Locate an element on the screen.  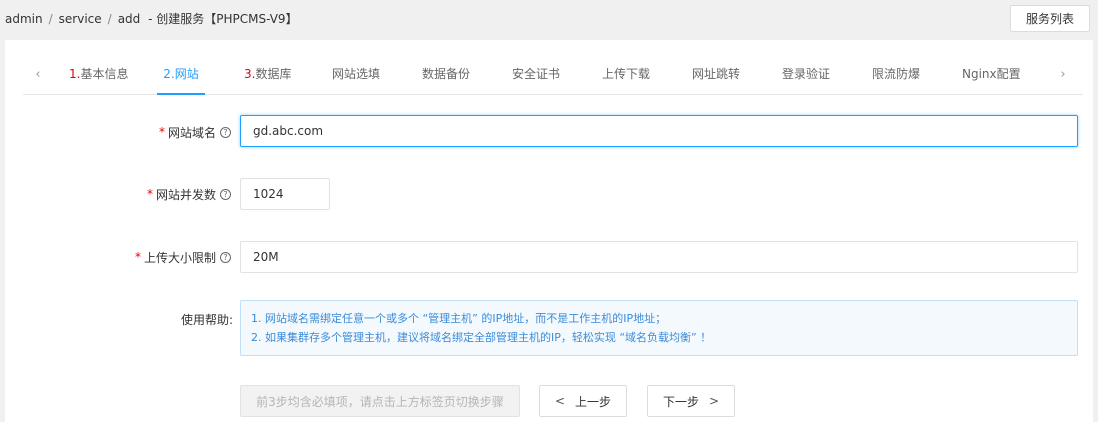
concurrency-label-text: 网站并发数 is located at coordinates (185, 194).